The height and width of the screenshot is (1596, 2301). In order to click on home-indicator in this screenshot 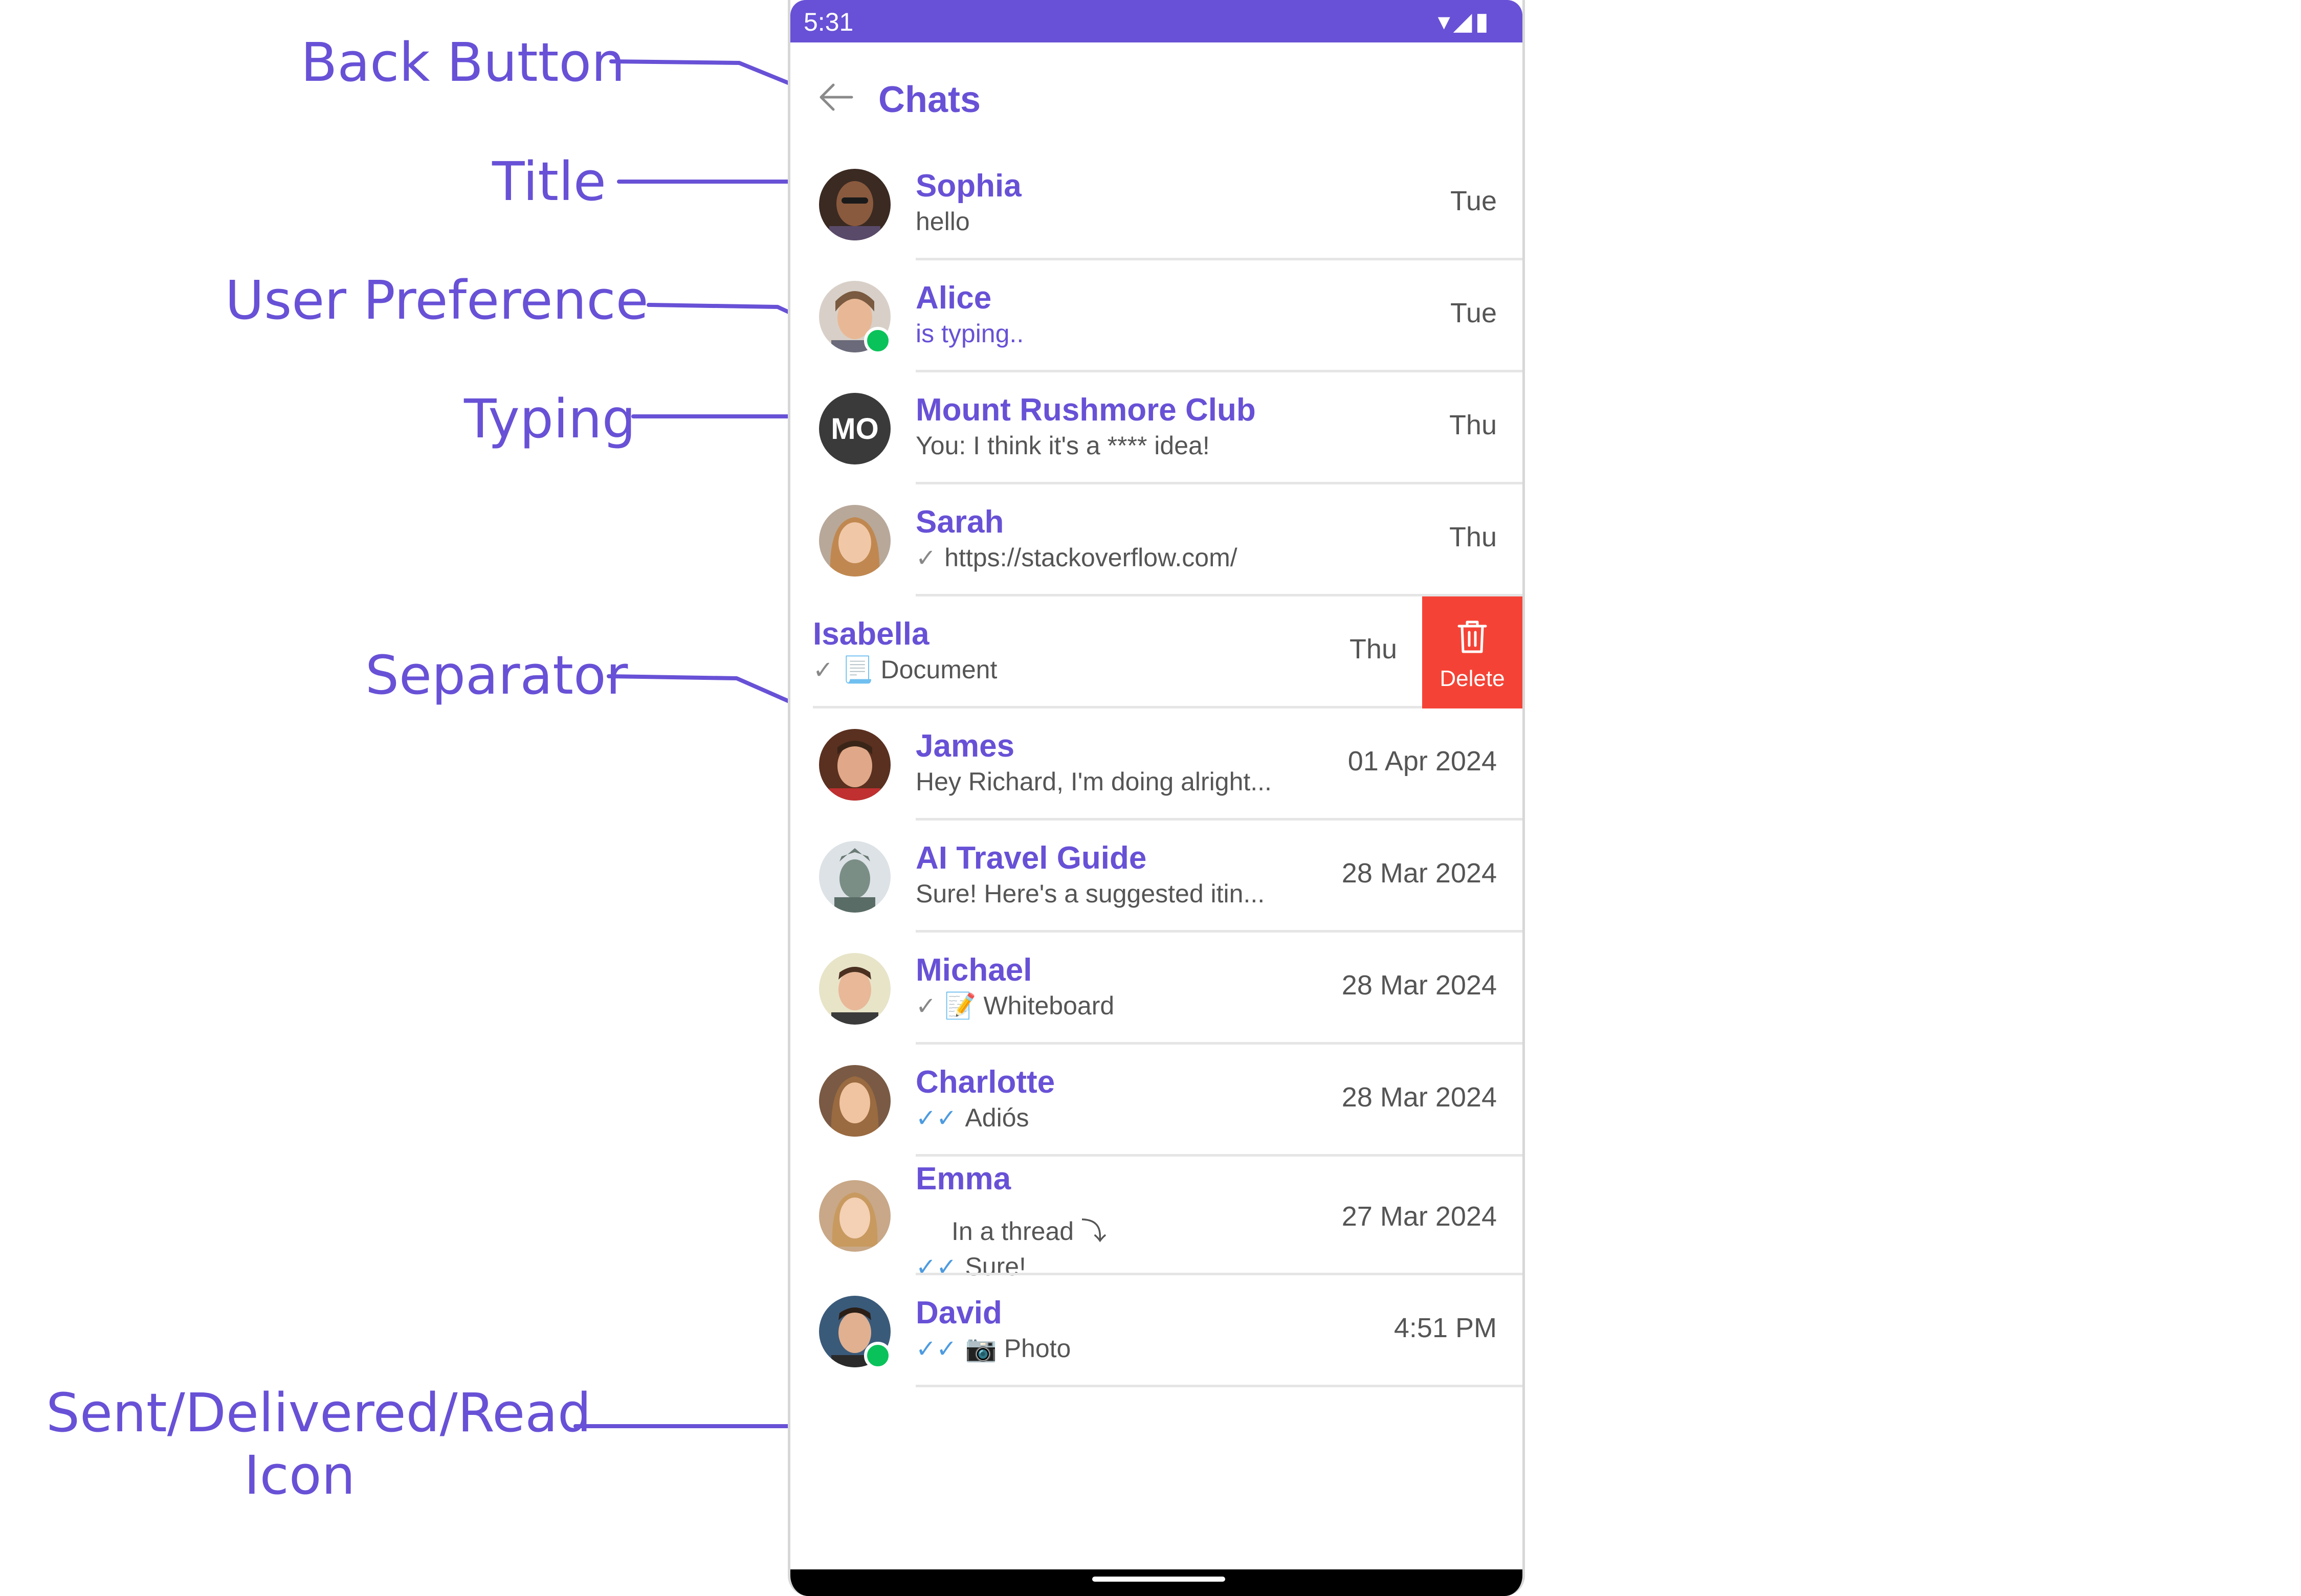, I will do `click(1158, 1579)`.